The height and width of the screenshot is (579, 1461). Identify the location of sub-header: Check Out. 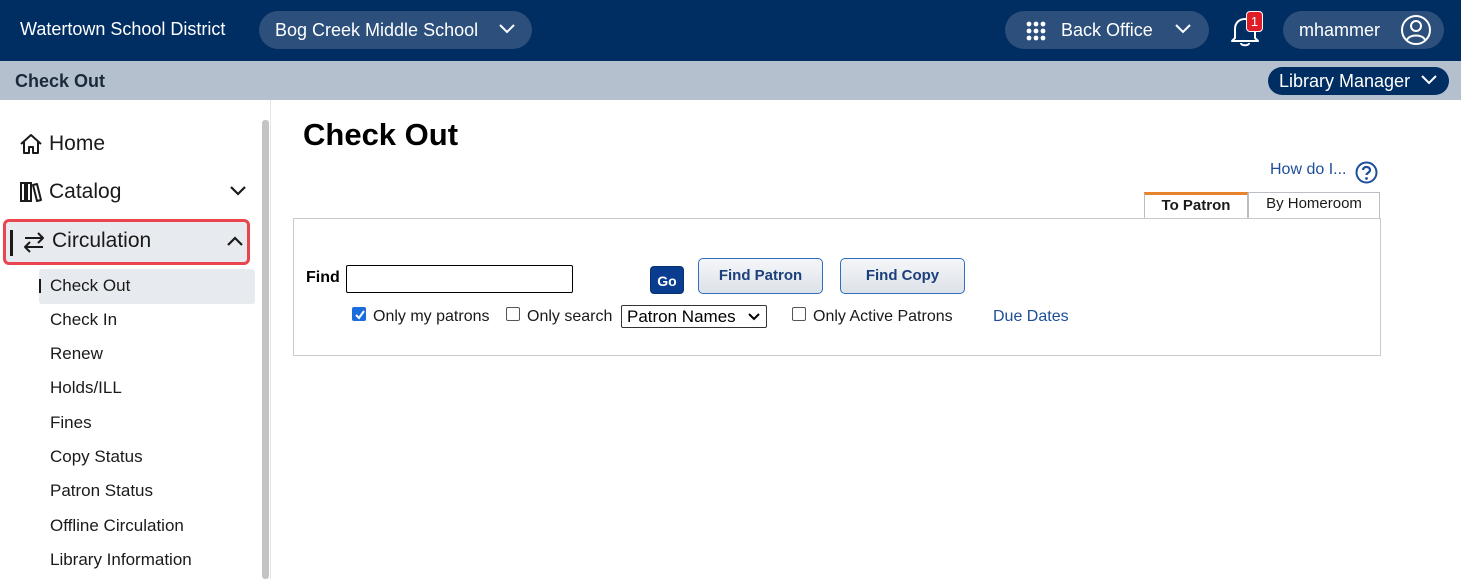
(730, 80).